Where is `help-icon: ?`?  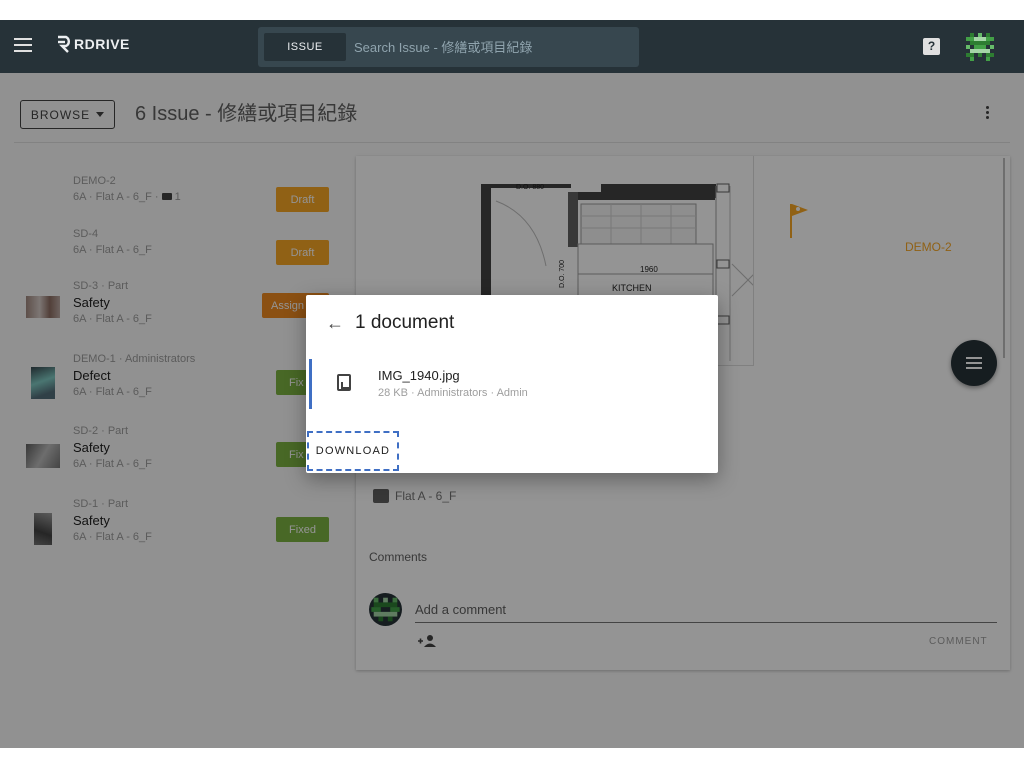
help-icon: ? is located at coordinates (931, 46).